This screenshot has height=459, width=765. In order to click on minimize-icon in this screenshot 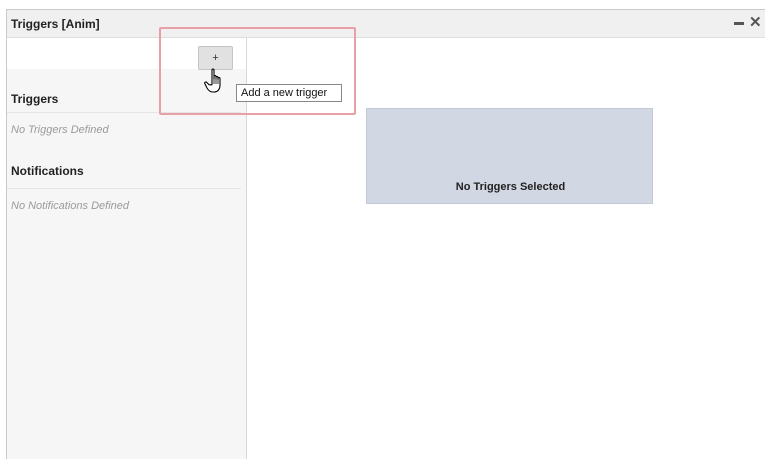, I will do `click(739, 23)`.